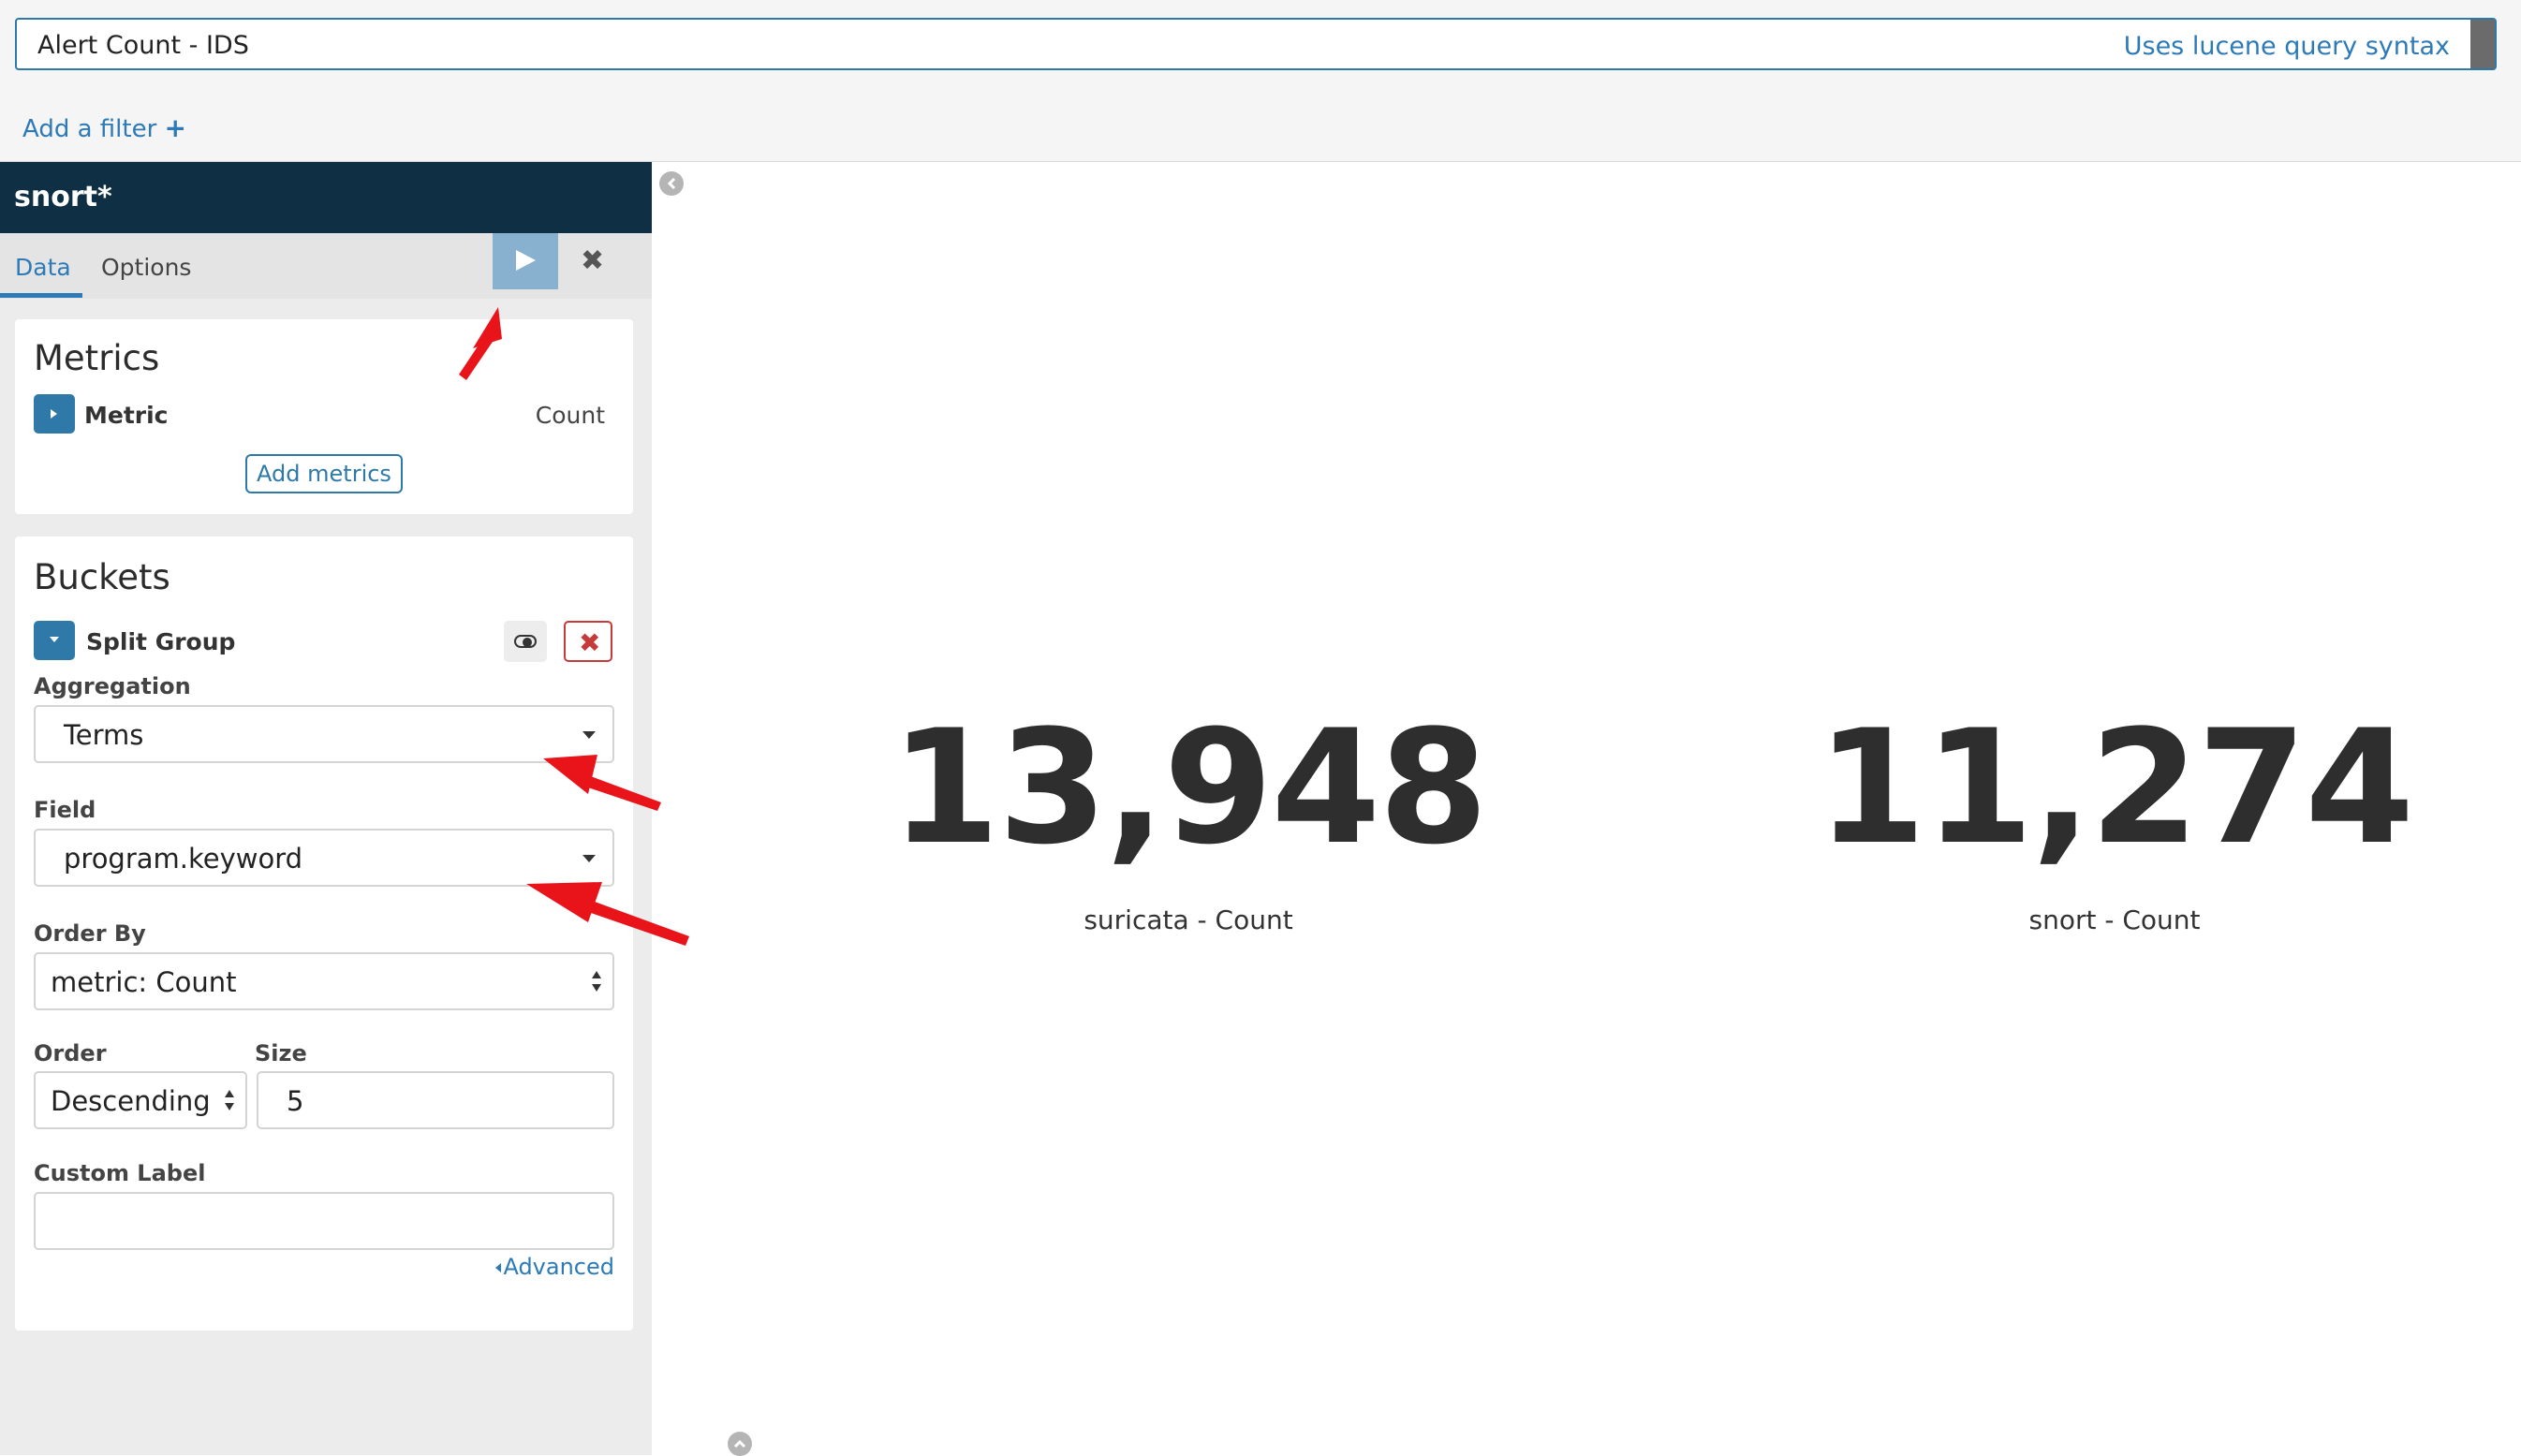 This screenshot has height=1456, width=2521. I want to click on collapse-sidebar-icon, so click(671, 183).